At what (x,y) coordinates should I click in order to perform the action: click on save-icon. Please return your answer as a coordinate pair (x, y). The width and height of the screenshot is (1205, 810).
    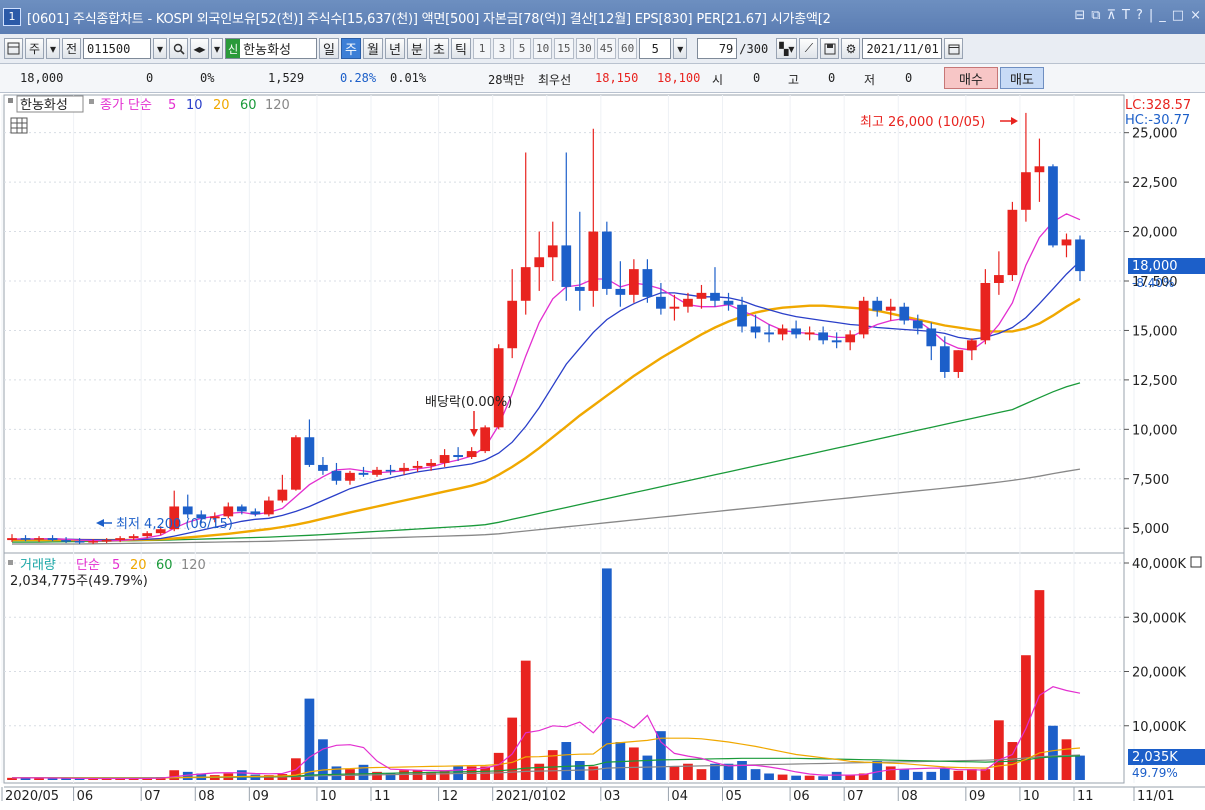
    Looking at the image, I should click on (830, 48).